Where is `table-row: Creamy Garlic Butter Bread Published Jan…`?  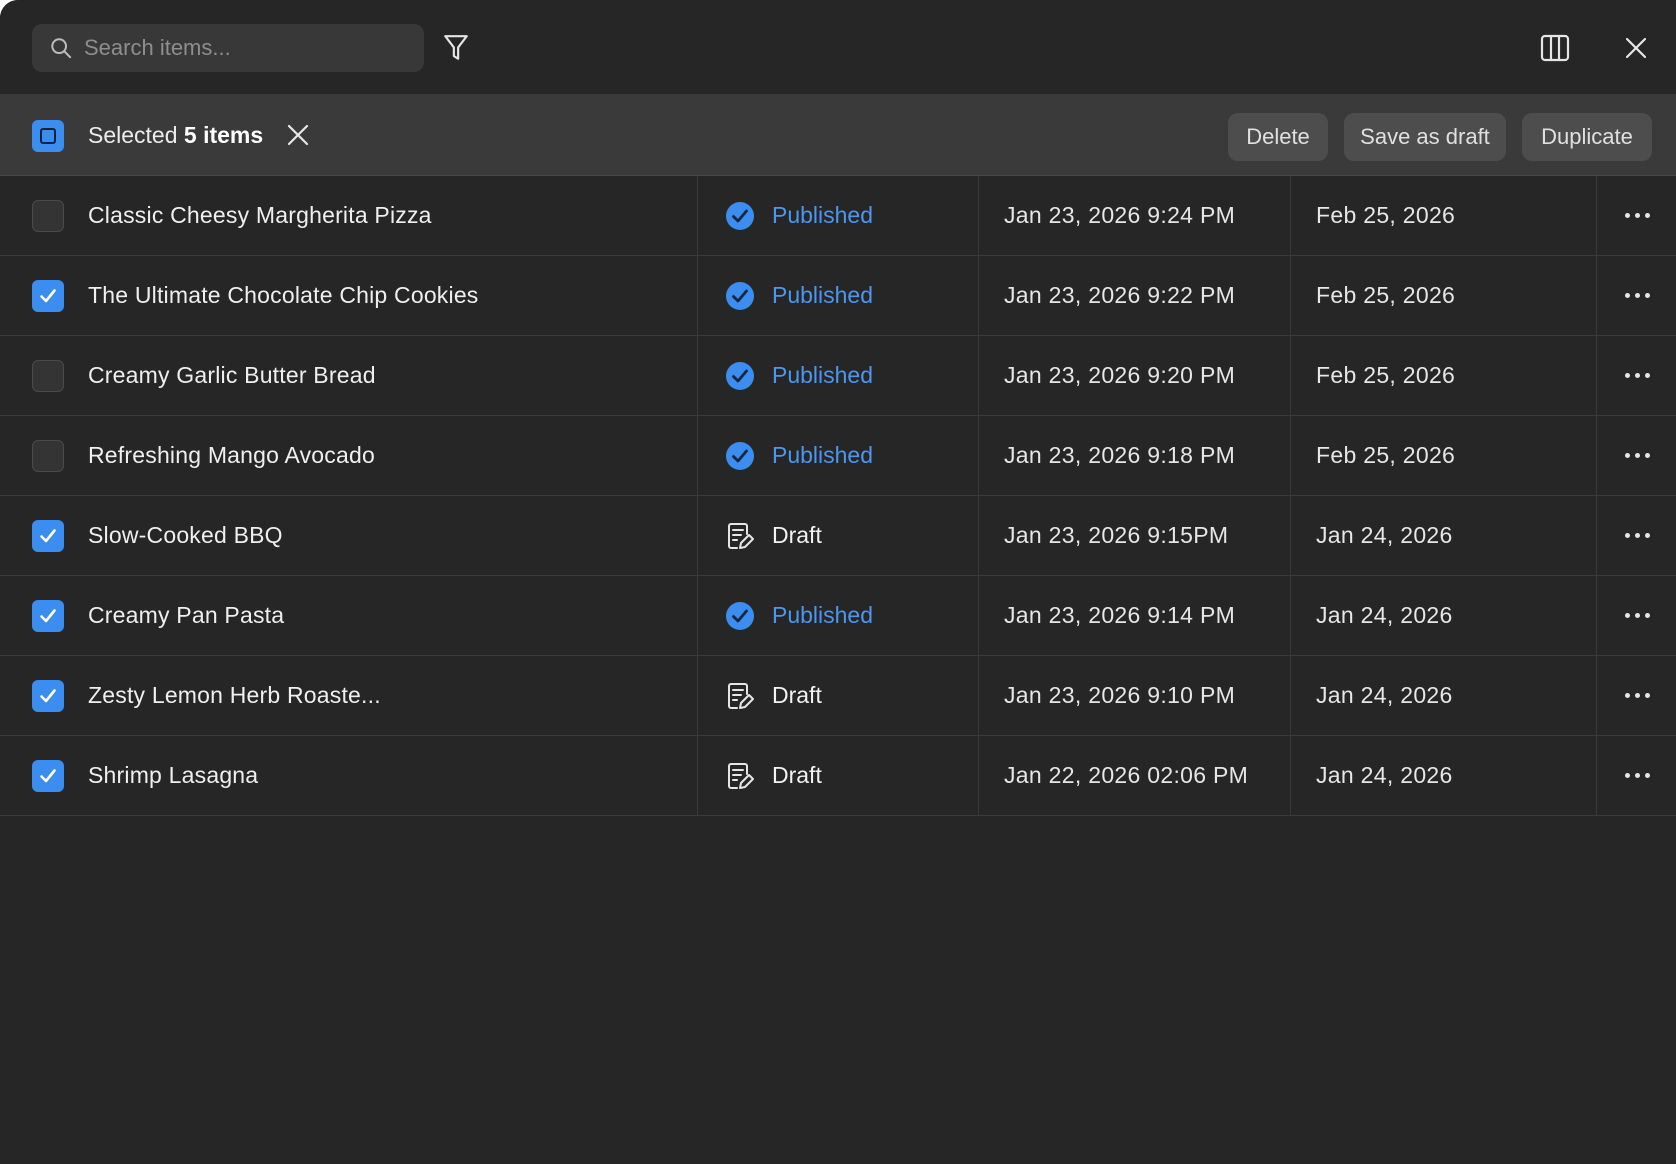
table-row: Creamy Garlic Butter Bread Published Jan… is located at coordinates (838, 376).